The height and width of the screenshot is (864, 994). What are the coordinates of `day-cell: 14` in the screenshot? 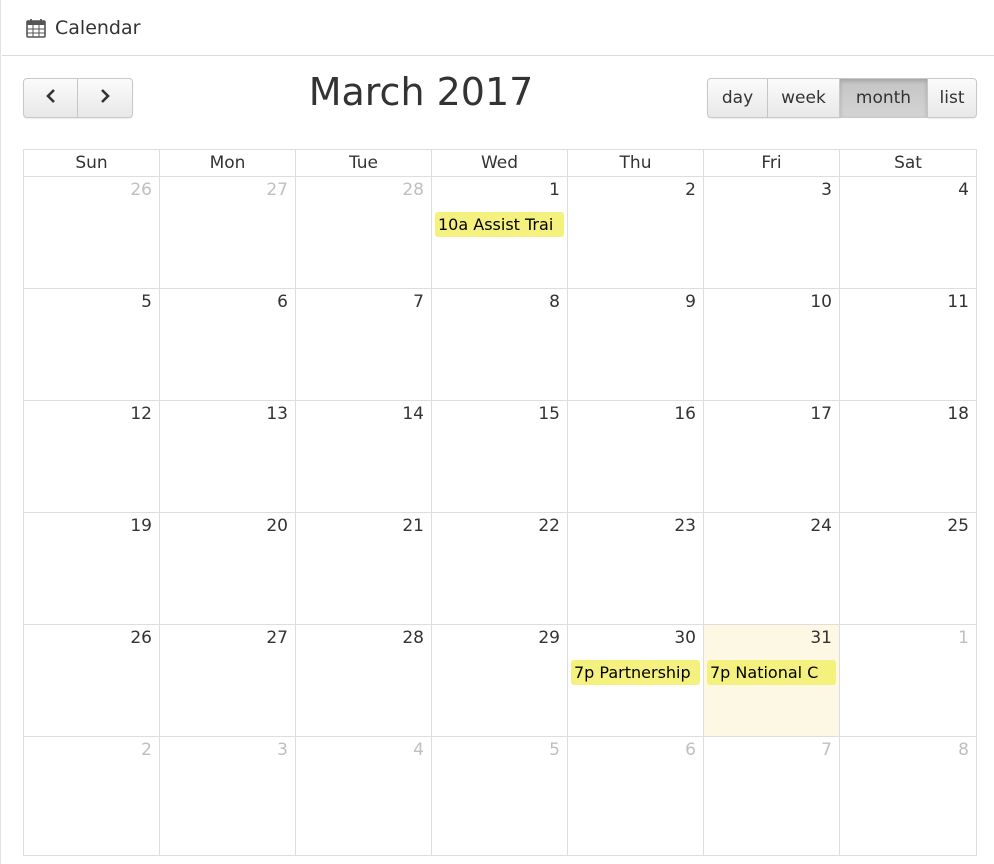 It's located at (364, 456).